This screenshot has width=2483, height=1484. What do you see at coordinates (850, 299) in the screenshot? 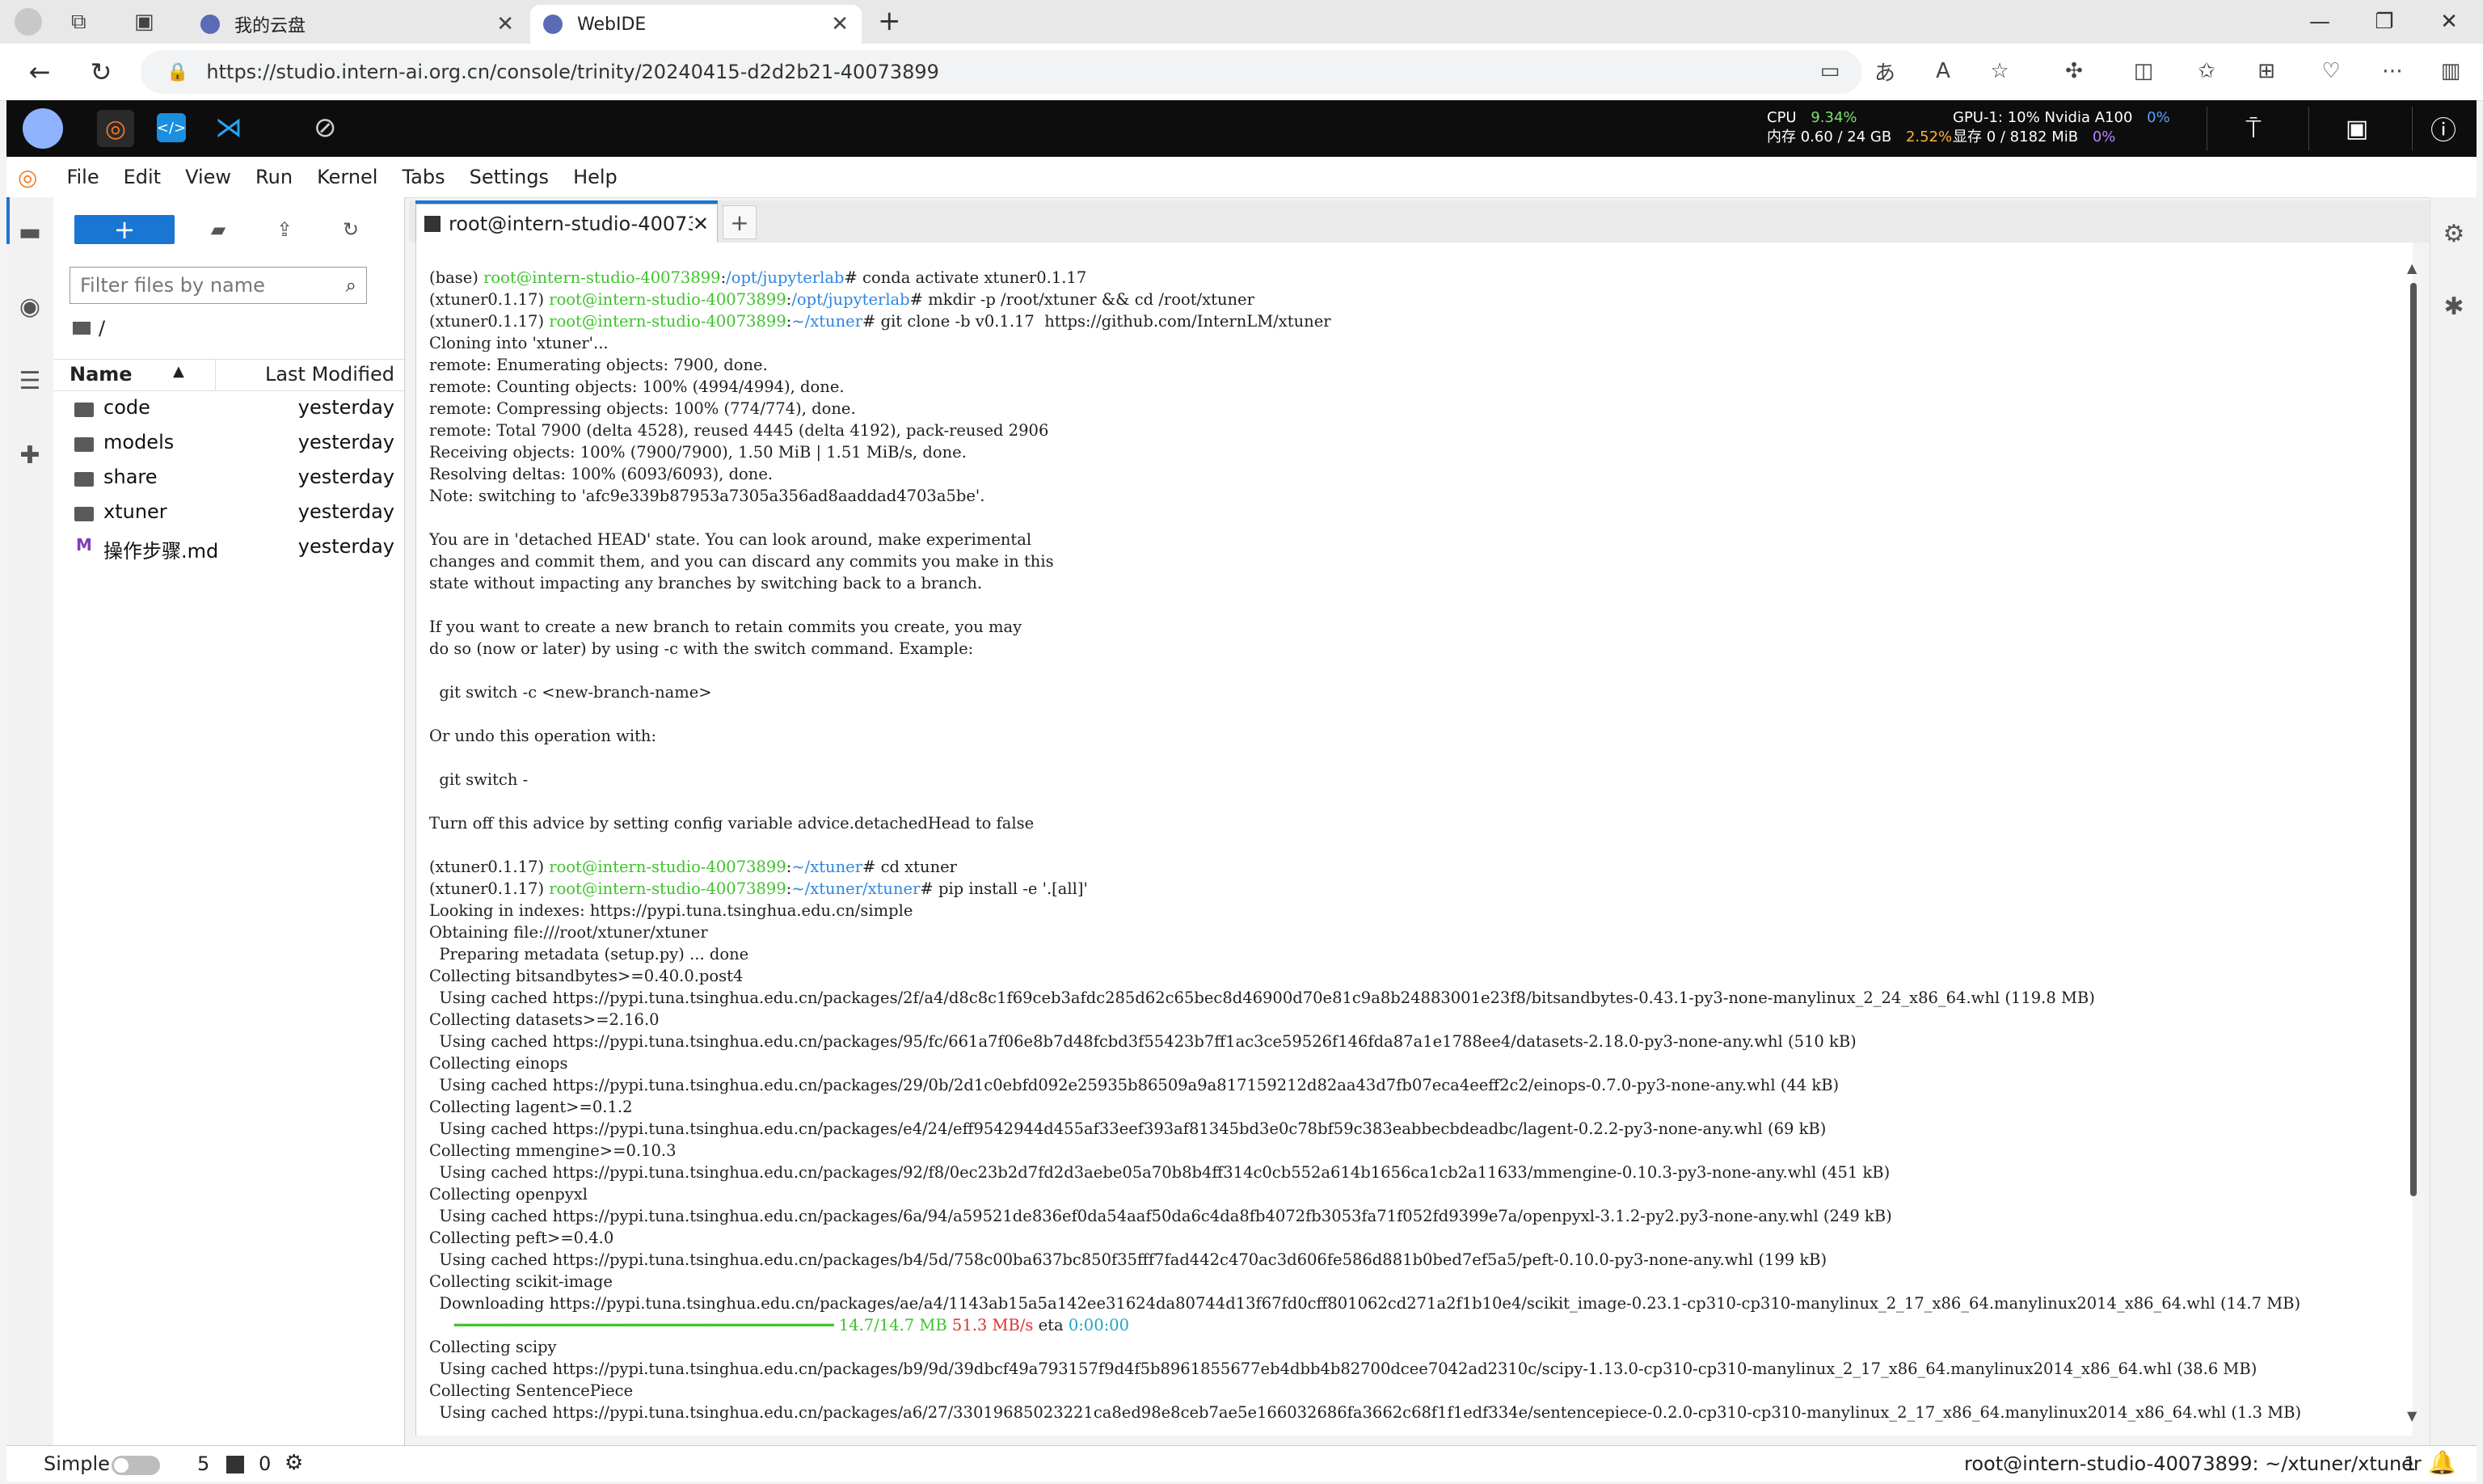
I see `terminal-segment: /opt/jupyterlab` at bounding box center [850, 299].